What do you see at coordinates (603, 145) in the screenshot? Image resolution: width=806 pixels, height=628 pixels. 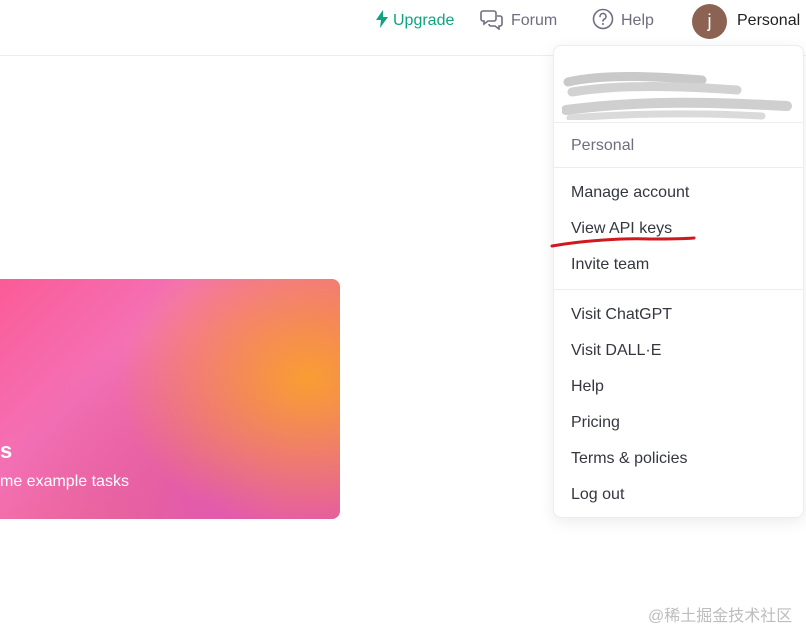 I see `org-label: Personal` at bounding box center [603, 145].